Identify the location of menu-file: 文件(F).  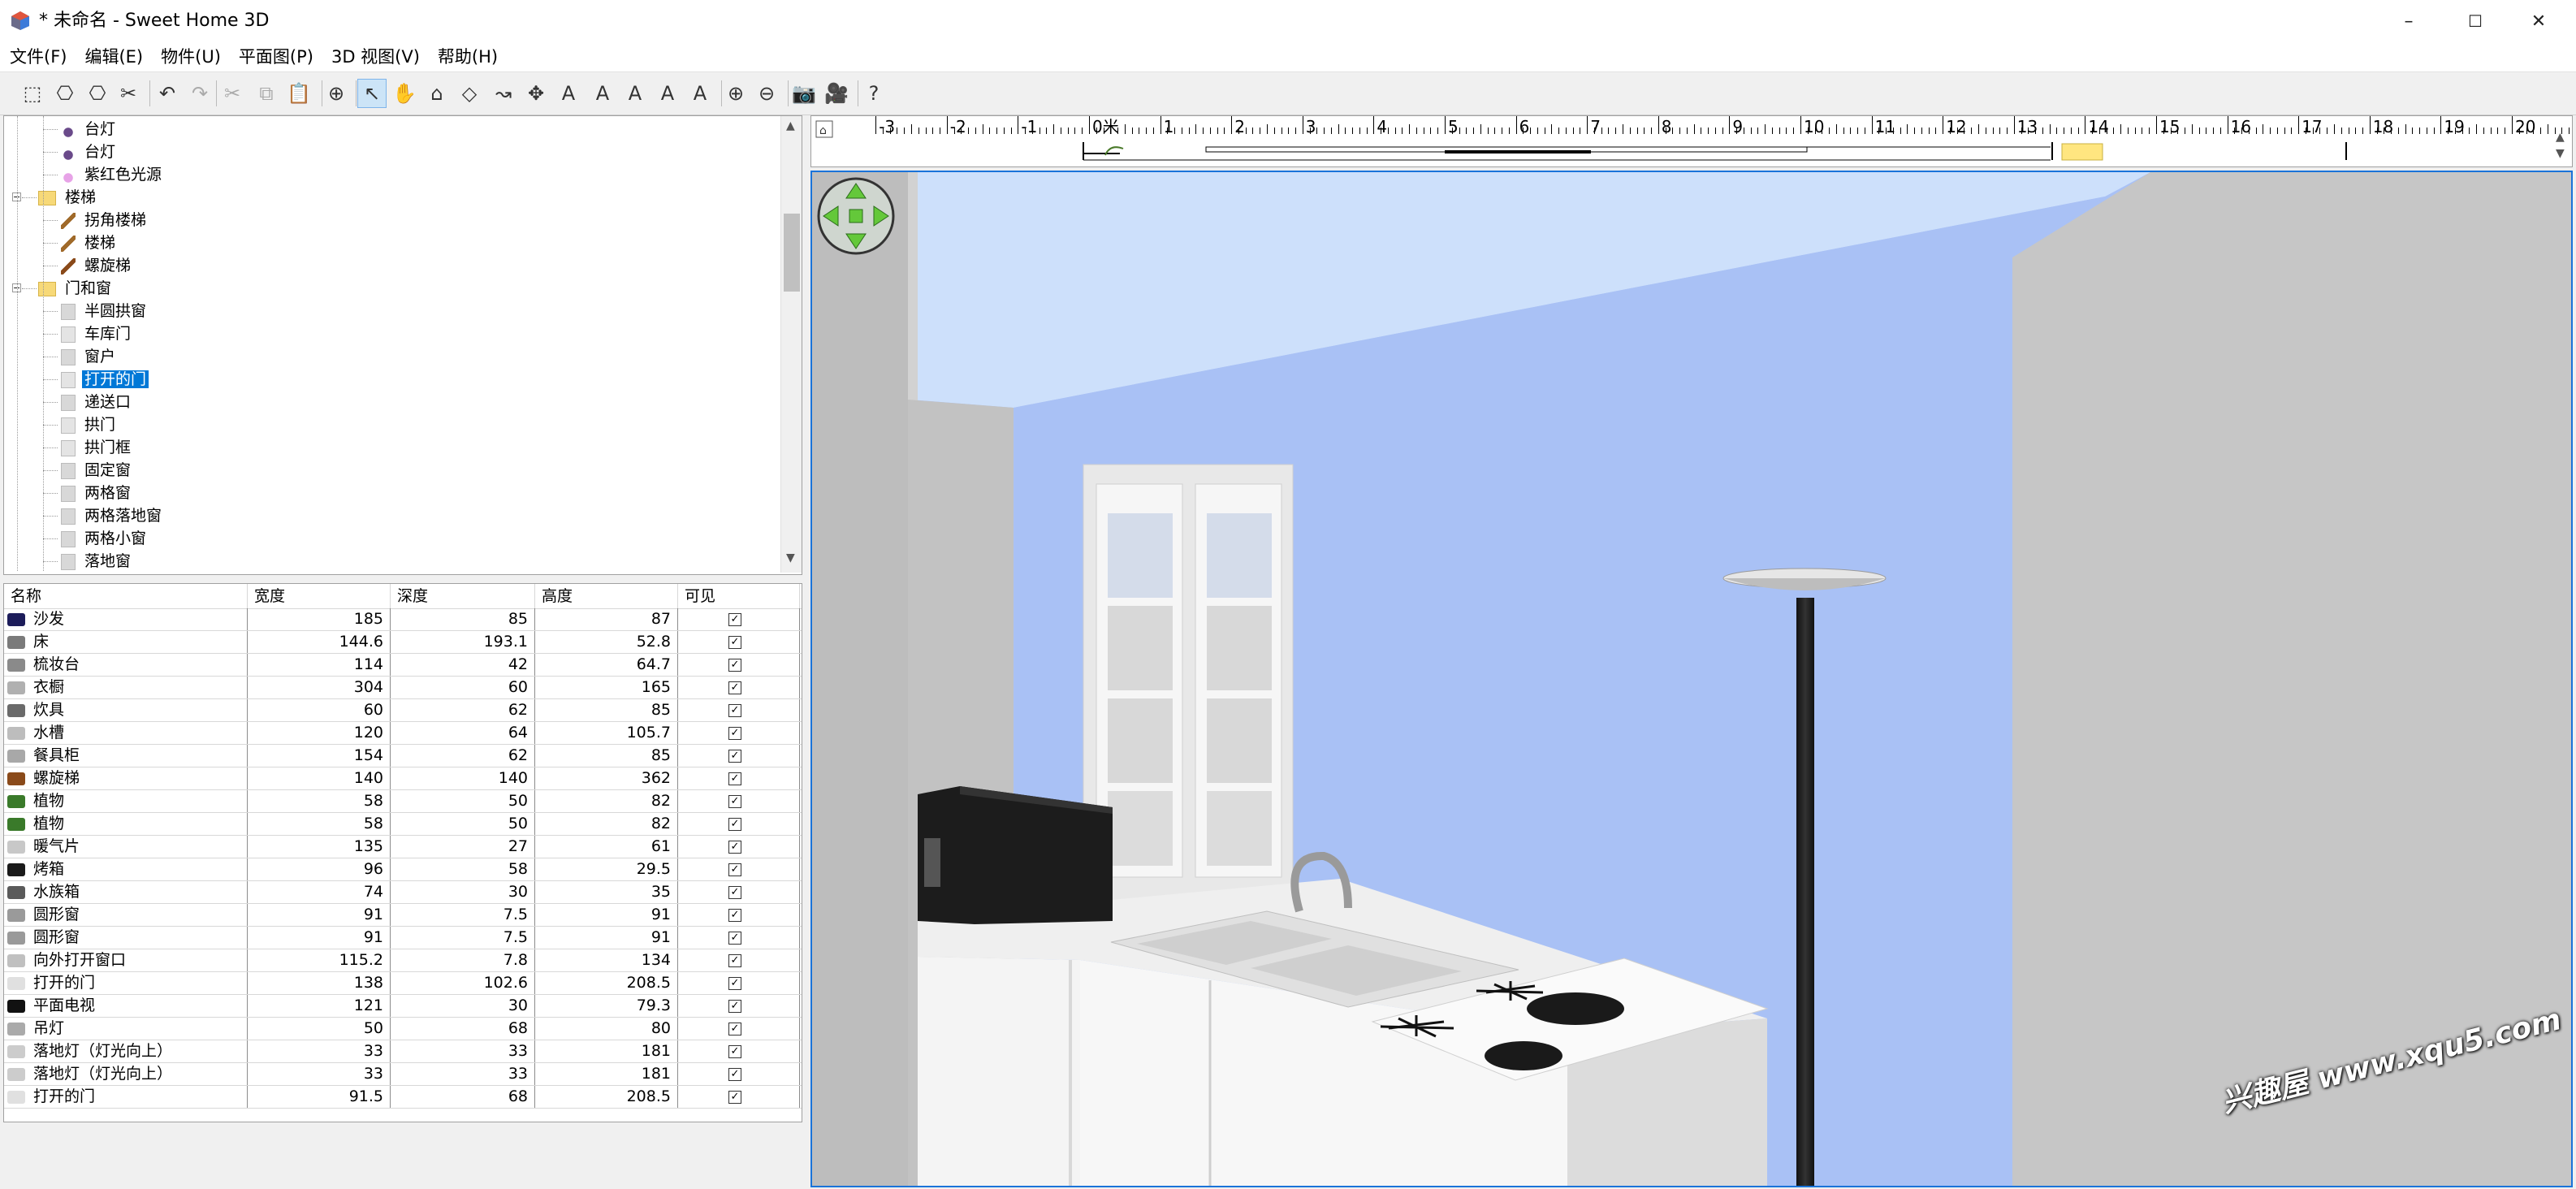
(38, 56).